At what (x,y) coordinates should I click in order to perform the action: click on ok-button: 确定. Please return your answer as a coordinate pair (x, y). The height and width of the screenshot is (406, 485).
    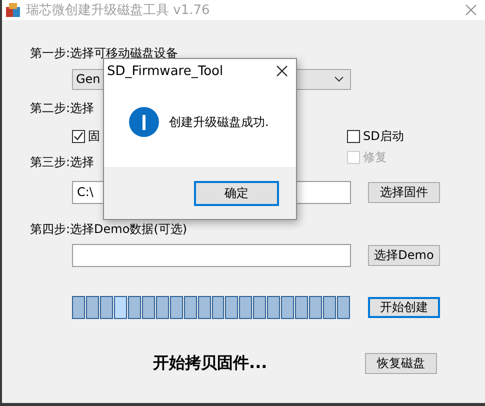
    Looking at the image, I should click on (236, 193).